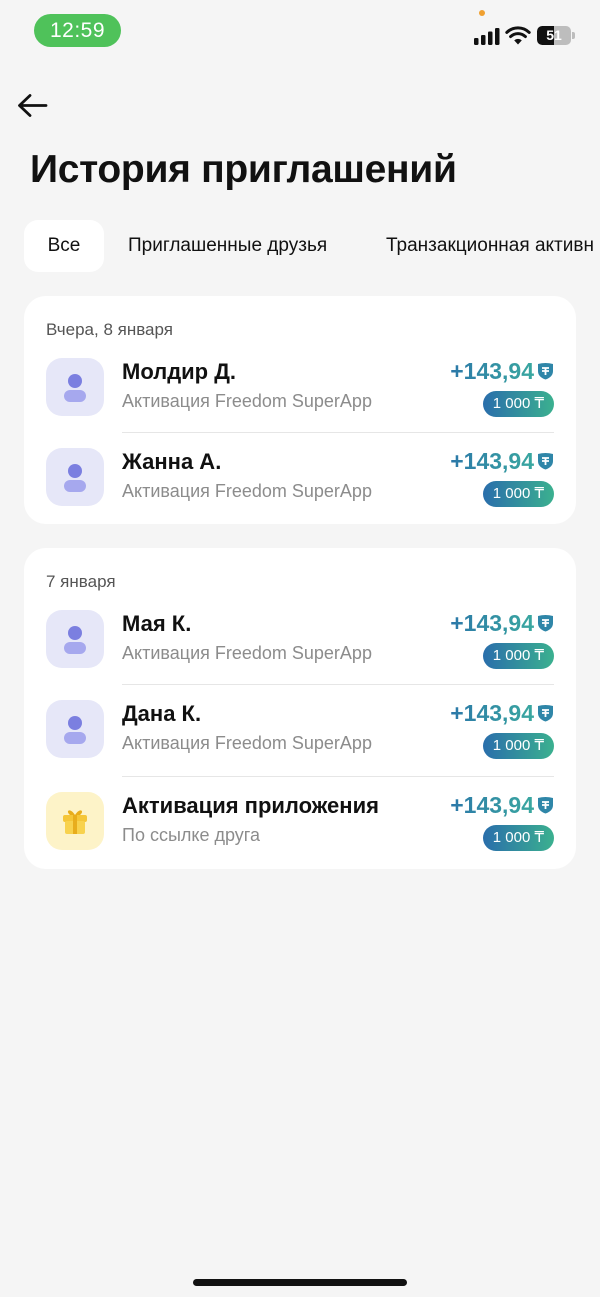 The width and height of the screenshot is (600, 1297). I want to click on status-bar: 12:59 51, so click(300, 30).